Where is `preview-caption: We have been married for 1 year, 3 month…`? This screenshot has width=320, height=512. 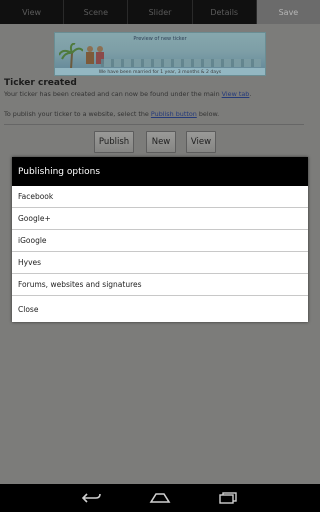
preview-caption: We have been married for 1 year, 3 month… is located at coordinates (160, 71).